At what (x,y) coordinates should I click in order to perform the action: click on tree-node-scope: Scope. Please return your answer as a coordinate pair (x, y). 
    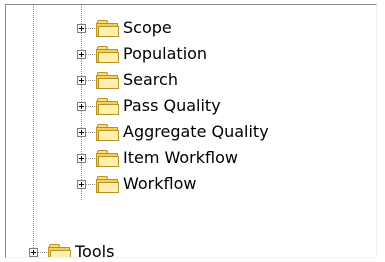
    Looking at the image, I should click on (124, 28).